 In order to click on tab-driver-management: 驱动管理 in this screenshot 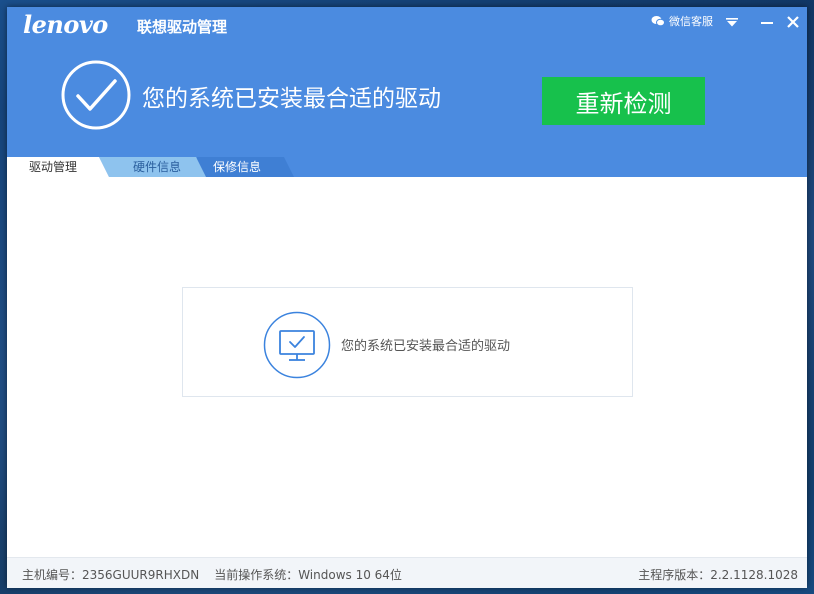, I will do `click(59, 167)`.